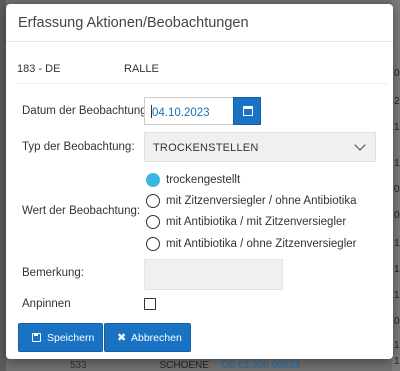 This screenshot has width=400, height=371. I want to click on dialog-header: Erfassung Aktionen/Beobachtungen, so click(199, 23).